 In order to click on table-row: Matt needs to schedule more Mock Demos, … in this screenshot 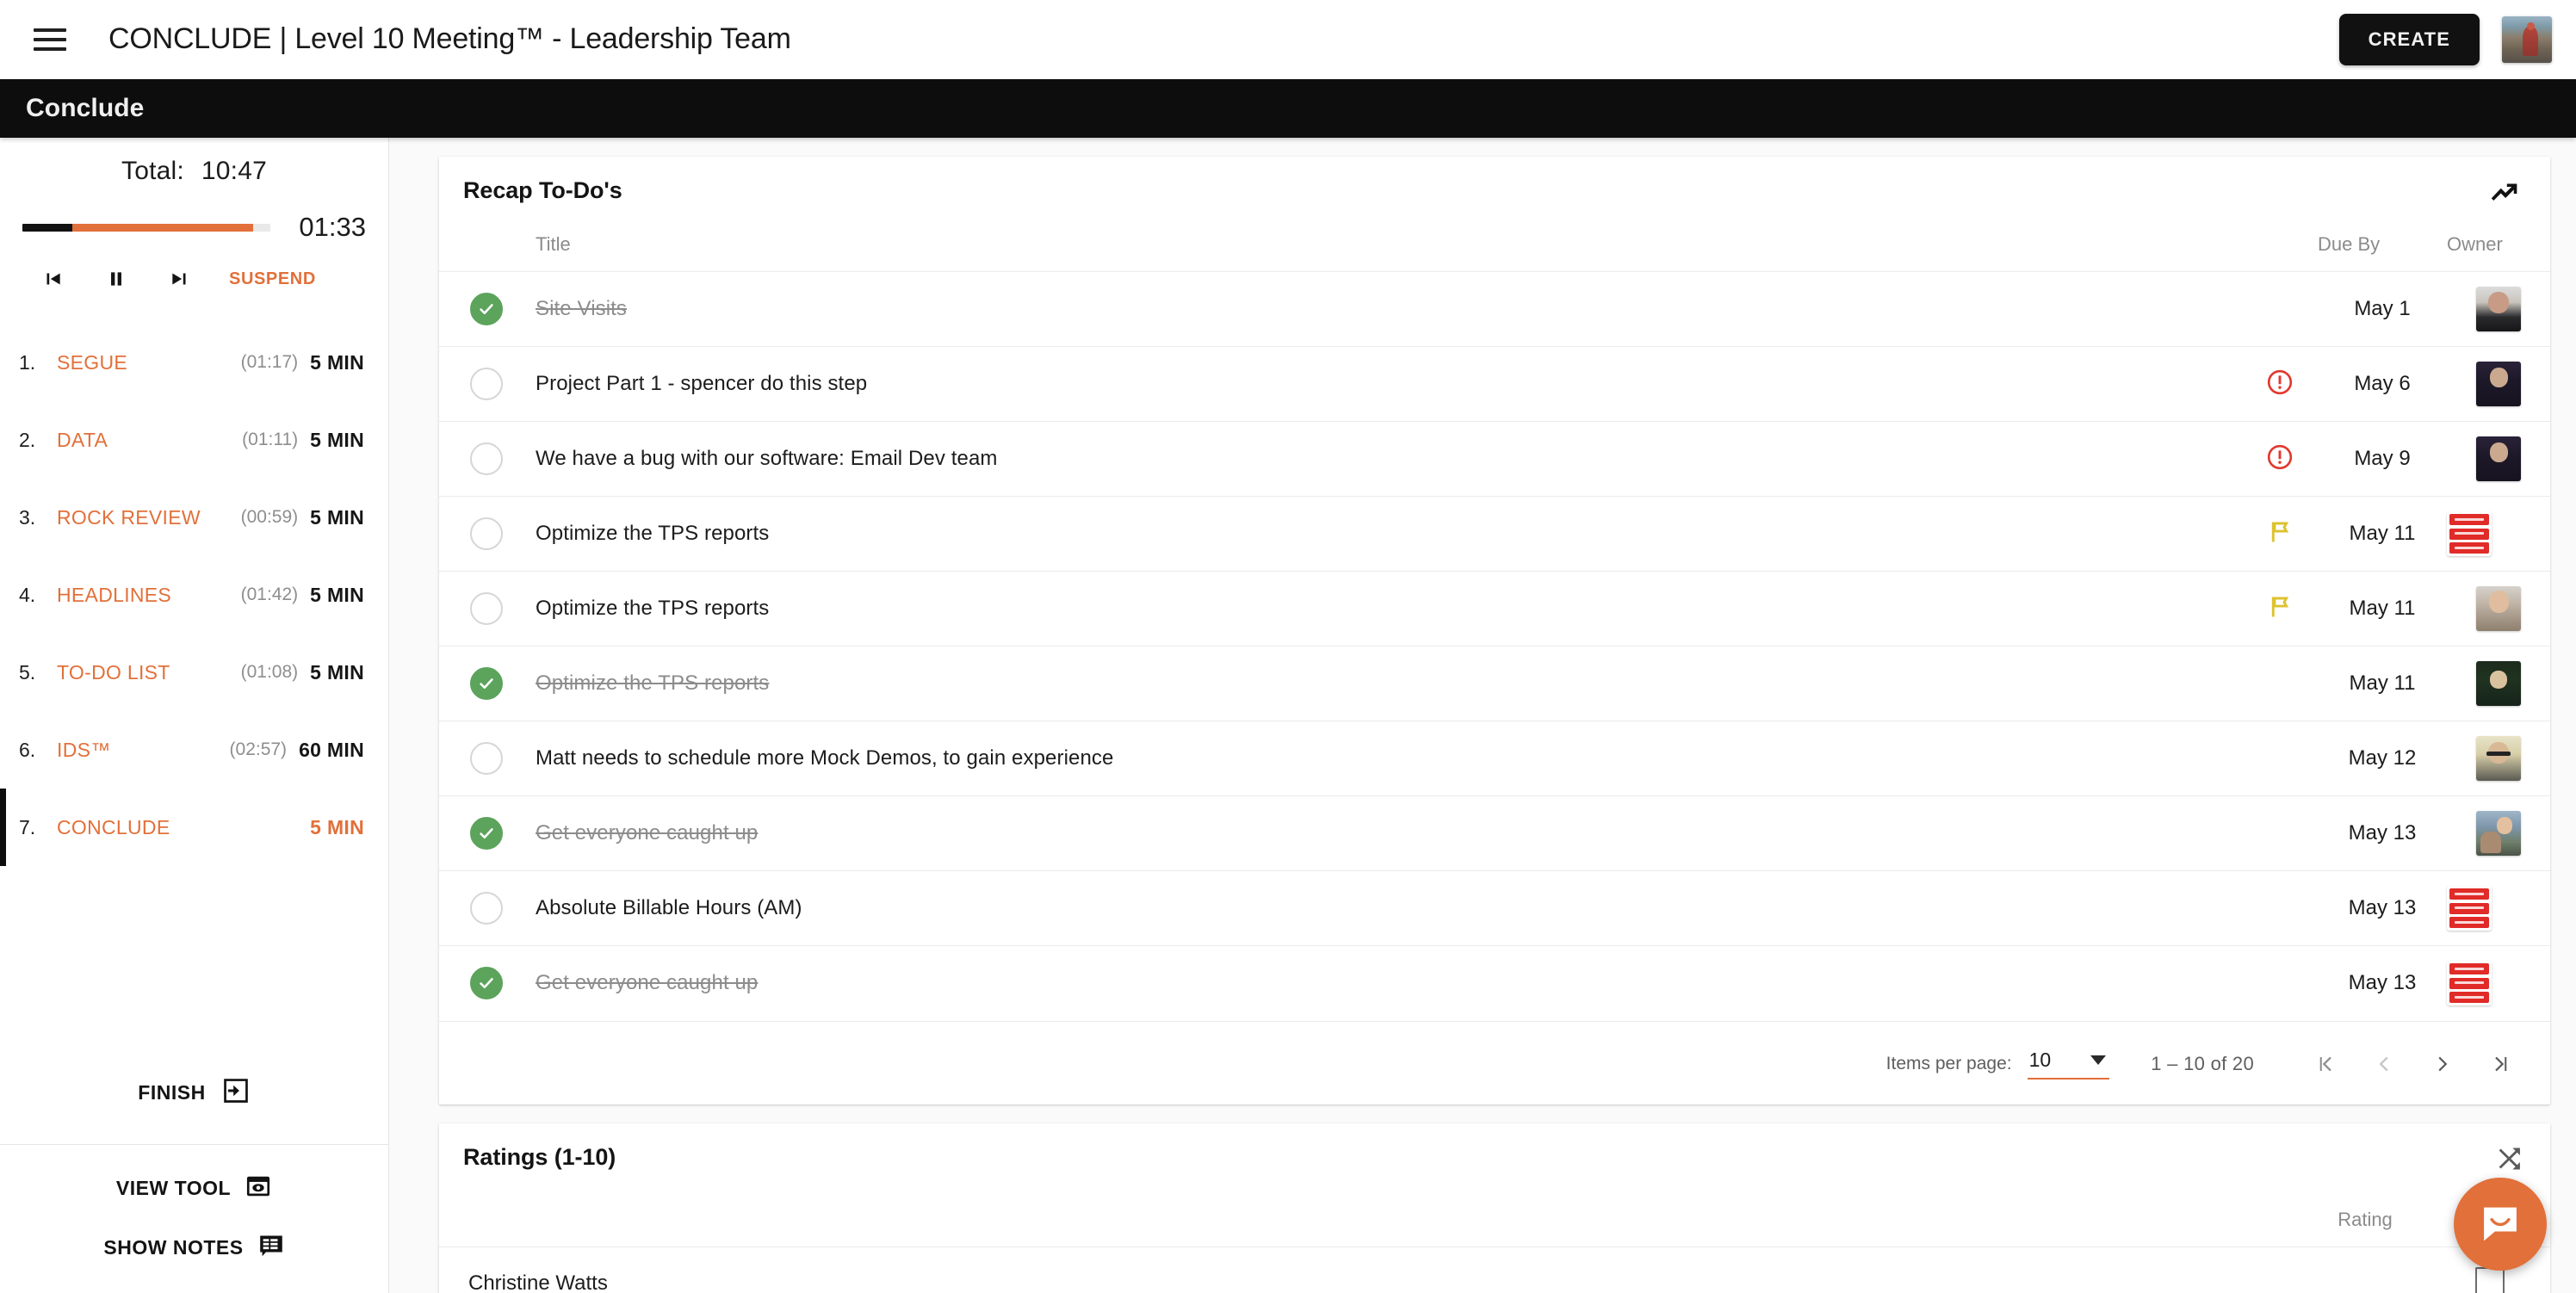, I will do `click(1495, 758)`.